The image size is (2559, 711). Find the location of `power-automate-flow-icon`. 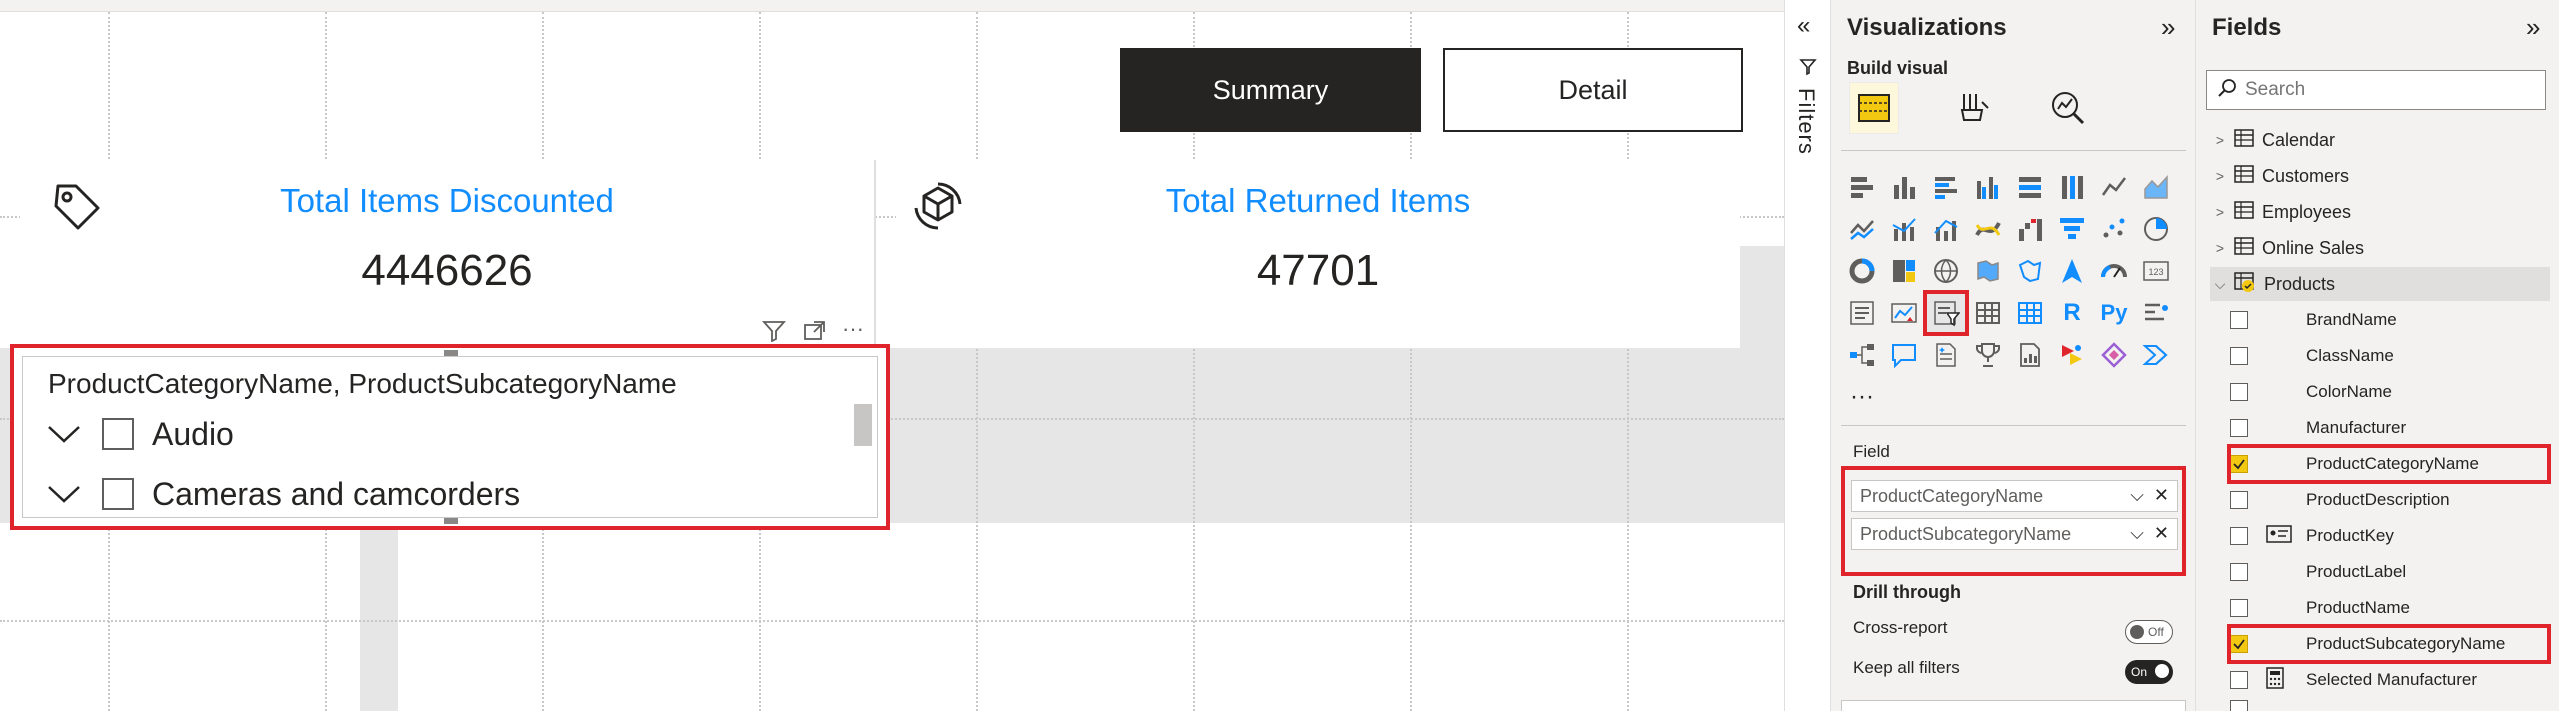

power-automate-flow-icon is located at coordinates (2156, 355).